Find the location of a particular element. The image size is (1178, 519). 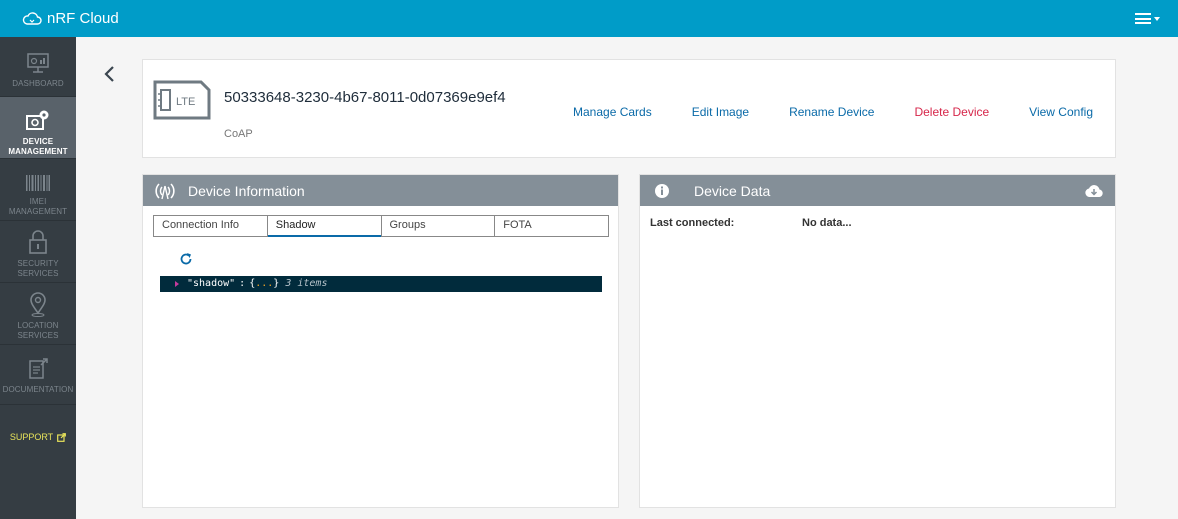

cloud-download-button is located at coordinates (1094, 192).